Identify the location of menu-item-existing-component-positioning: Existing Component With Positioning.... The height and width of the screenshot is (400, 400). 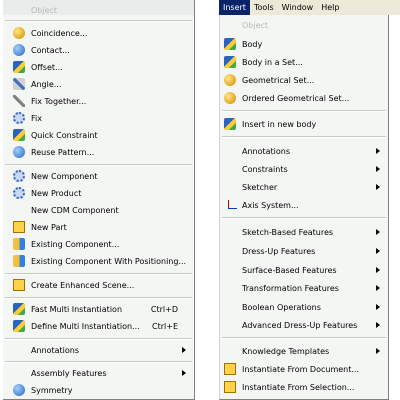
(98, 261).